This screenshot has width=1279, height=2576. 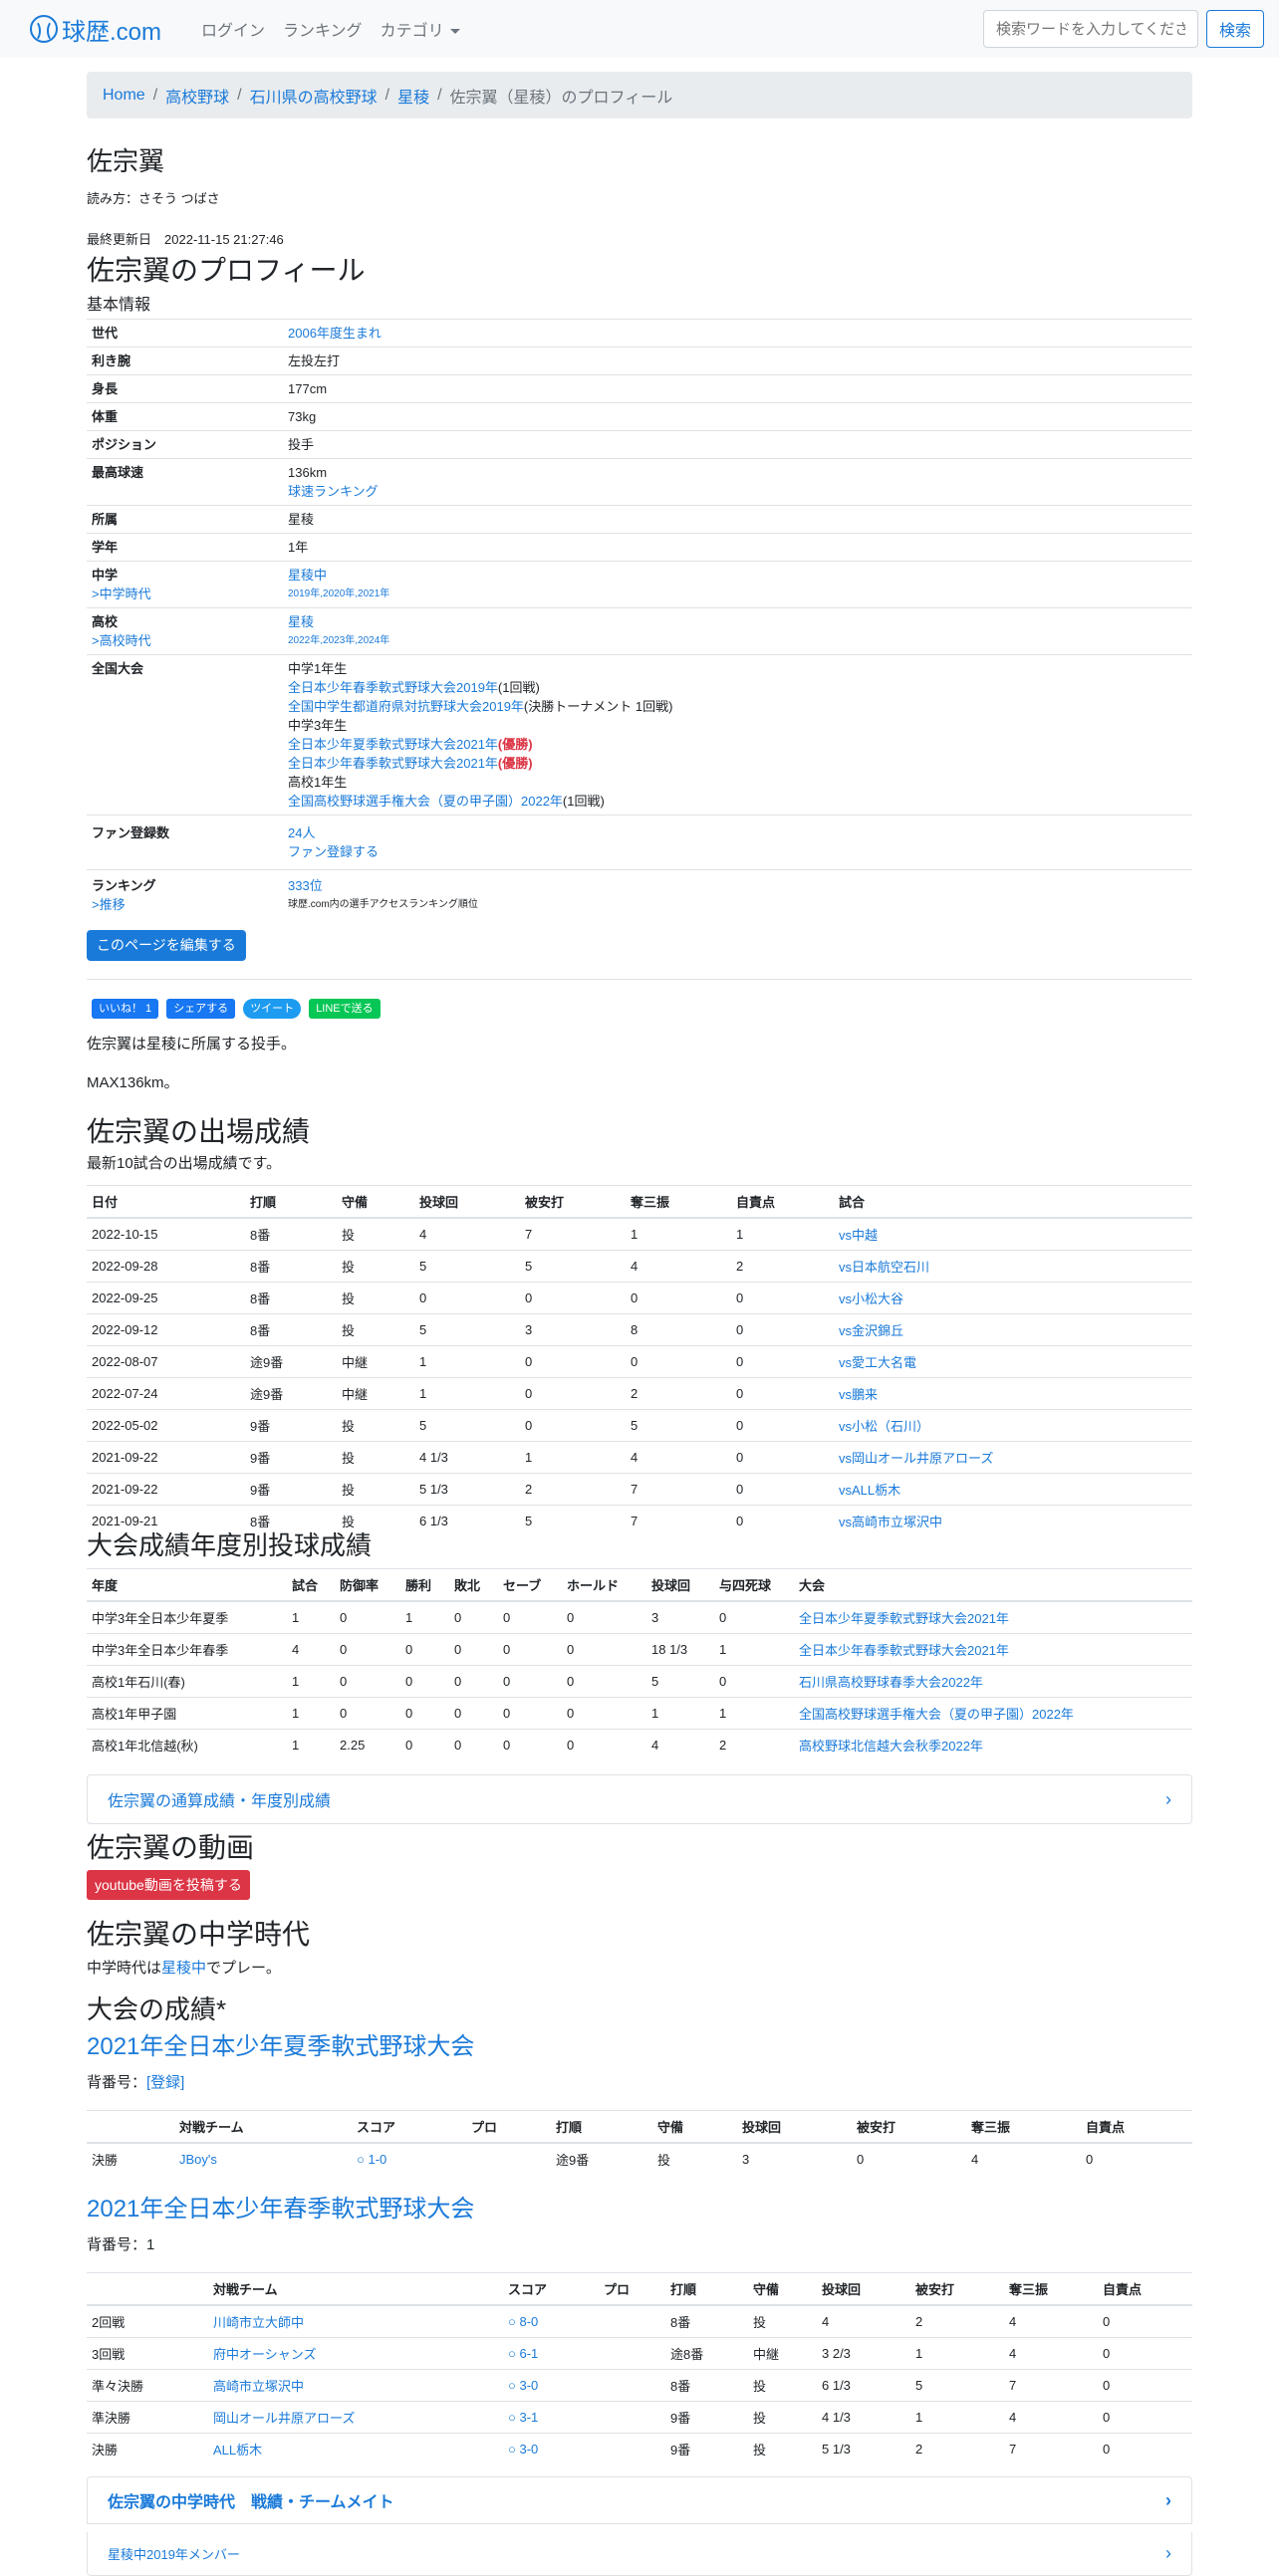 What do you see at coordinates (238, 2450) in the screenshot?
I see `spring-row-link: ALL栃木` at bounding box center [238, 2450].